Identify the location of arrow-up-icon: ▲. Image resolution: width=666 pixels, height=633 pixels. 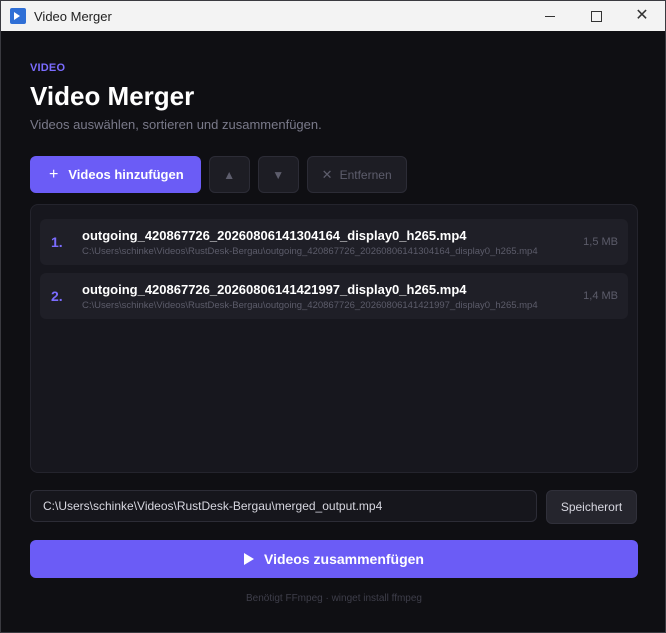
(229, 174).